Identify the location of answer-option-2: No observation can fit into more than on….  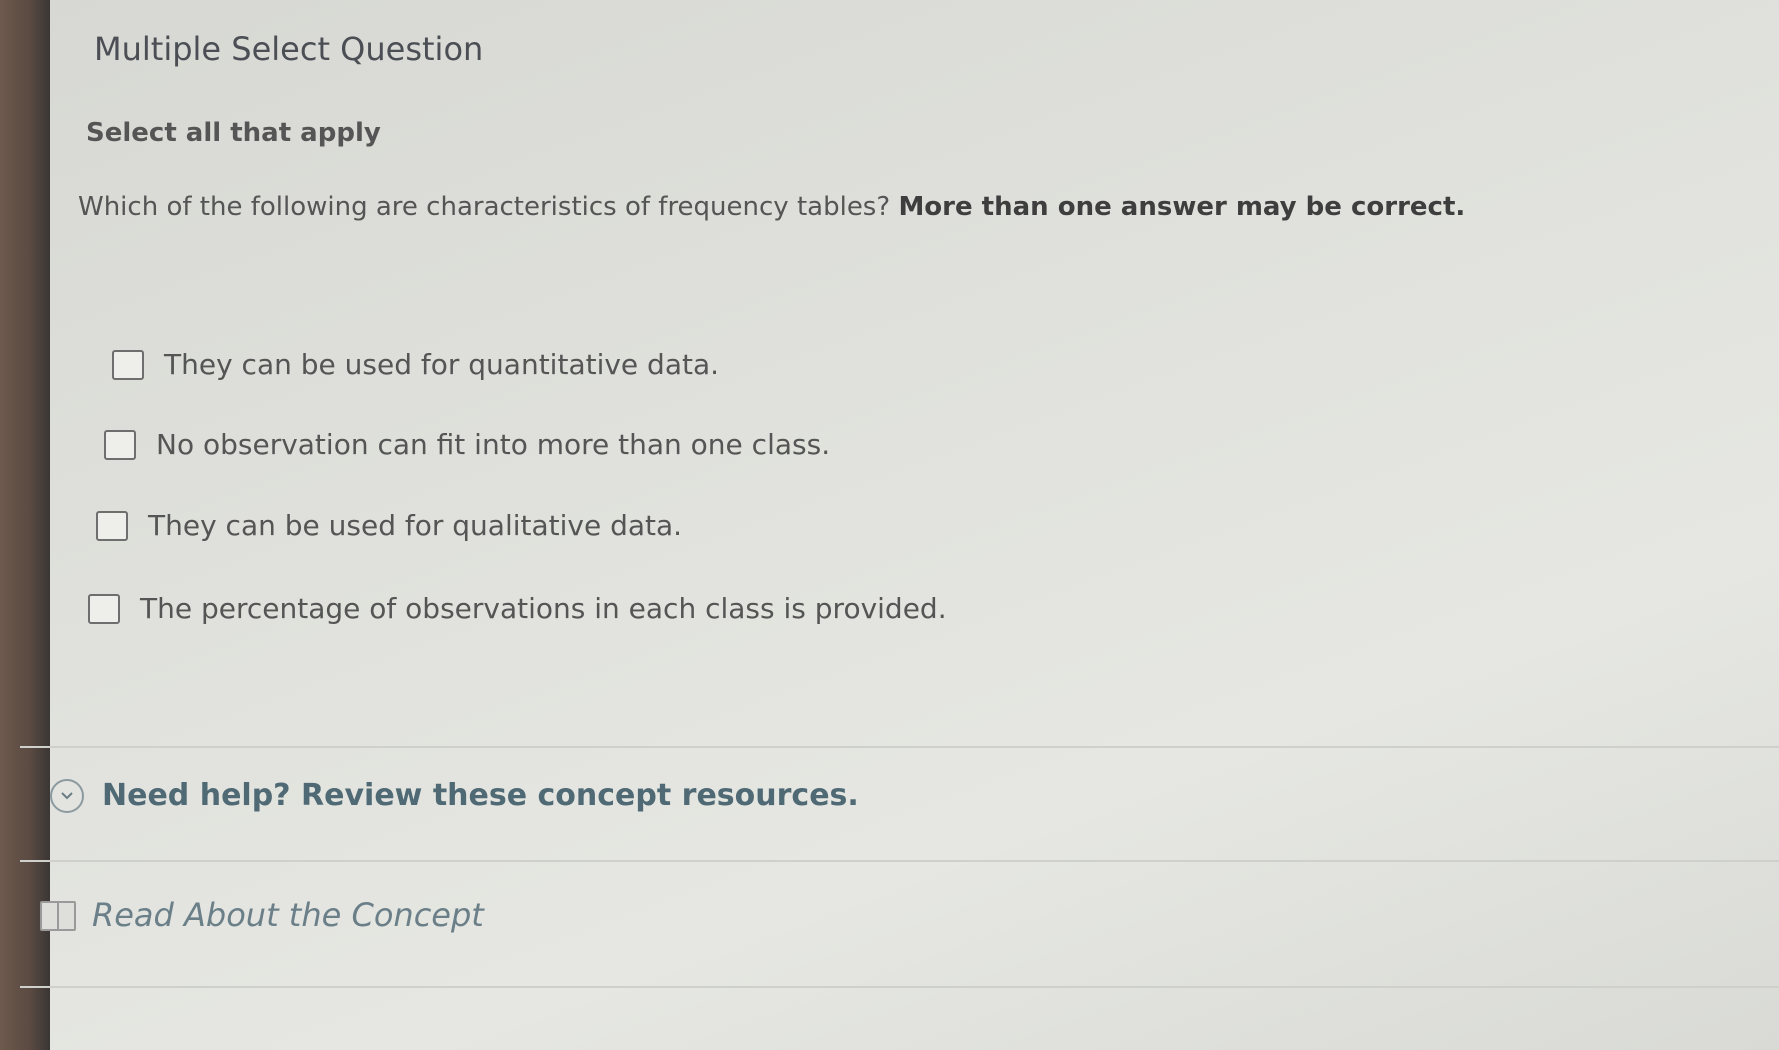
(467, 444).